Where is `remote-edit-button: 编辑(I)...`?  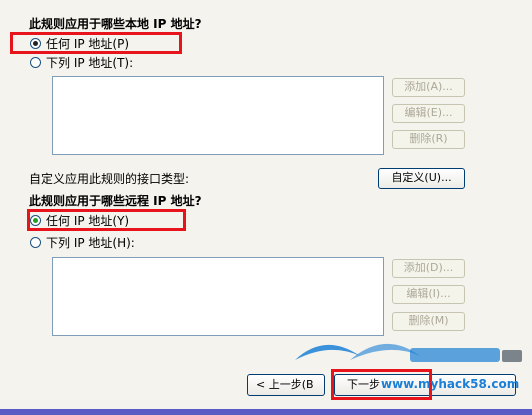 remote-edit-button: 编辑(I)... is located at coordinates (428, 294).